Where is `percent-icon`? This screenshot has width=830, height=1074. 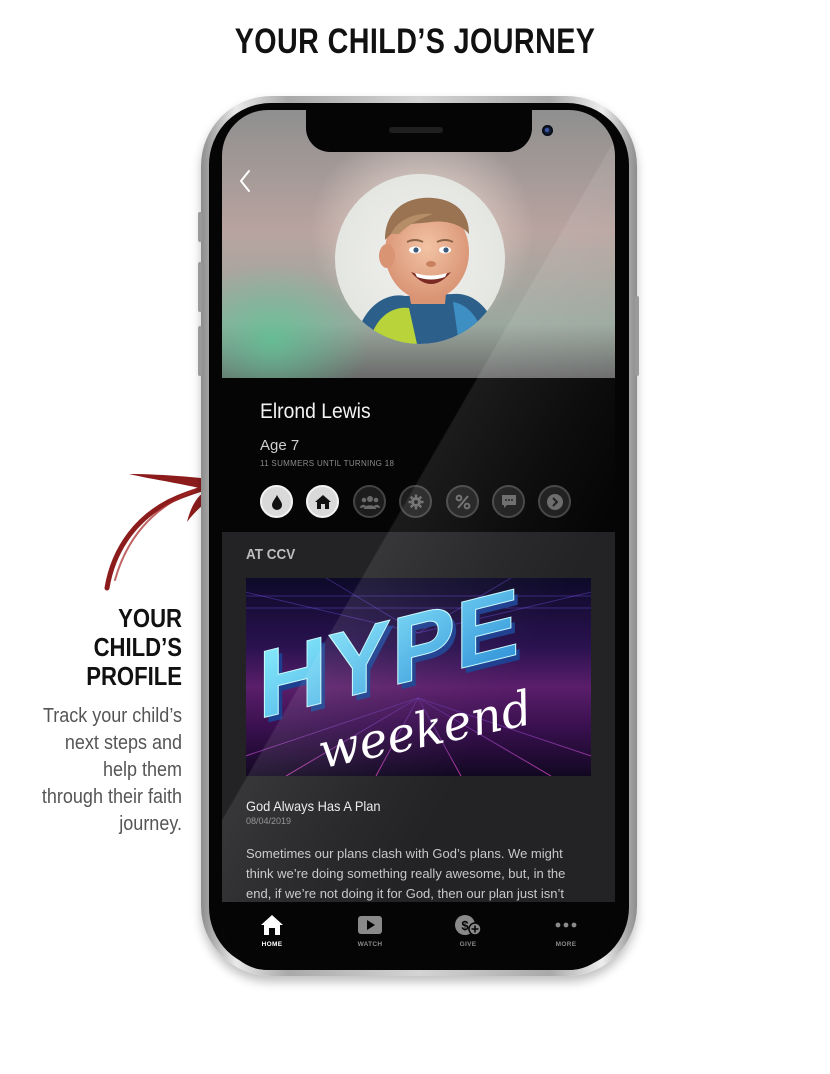 percent-icon is located at coordinates (462, 501).